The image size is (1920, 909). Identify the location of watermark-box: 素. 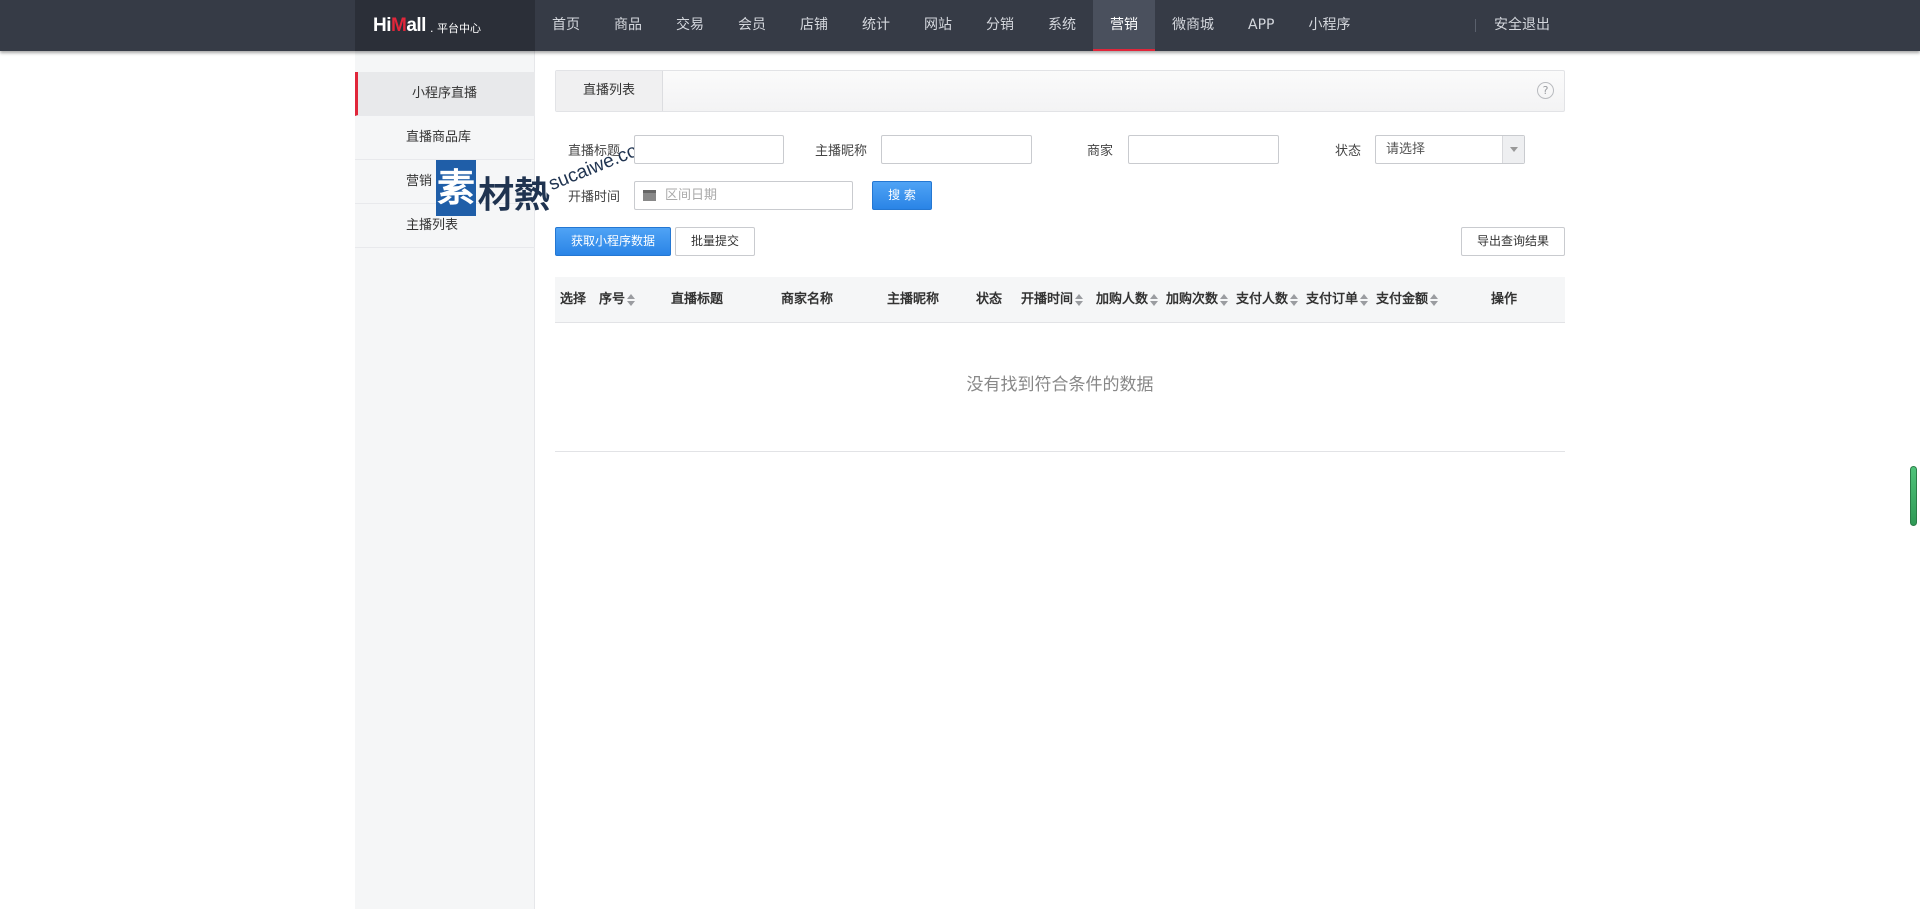
(456, 188).